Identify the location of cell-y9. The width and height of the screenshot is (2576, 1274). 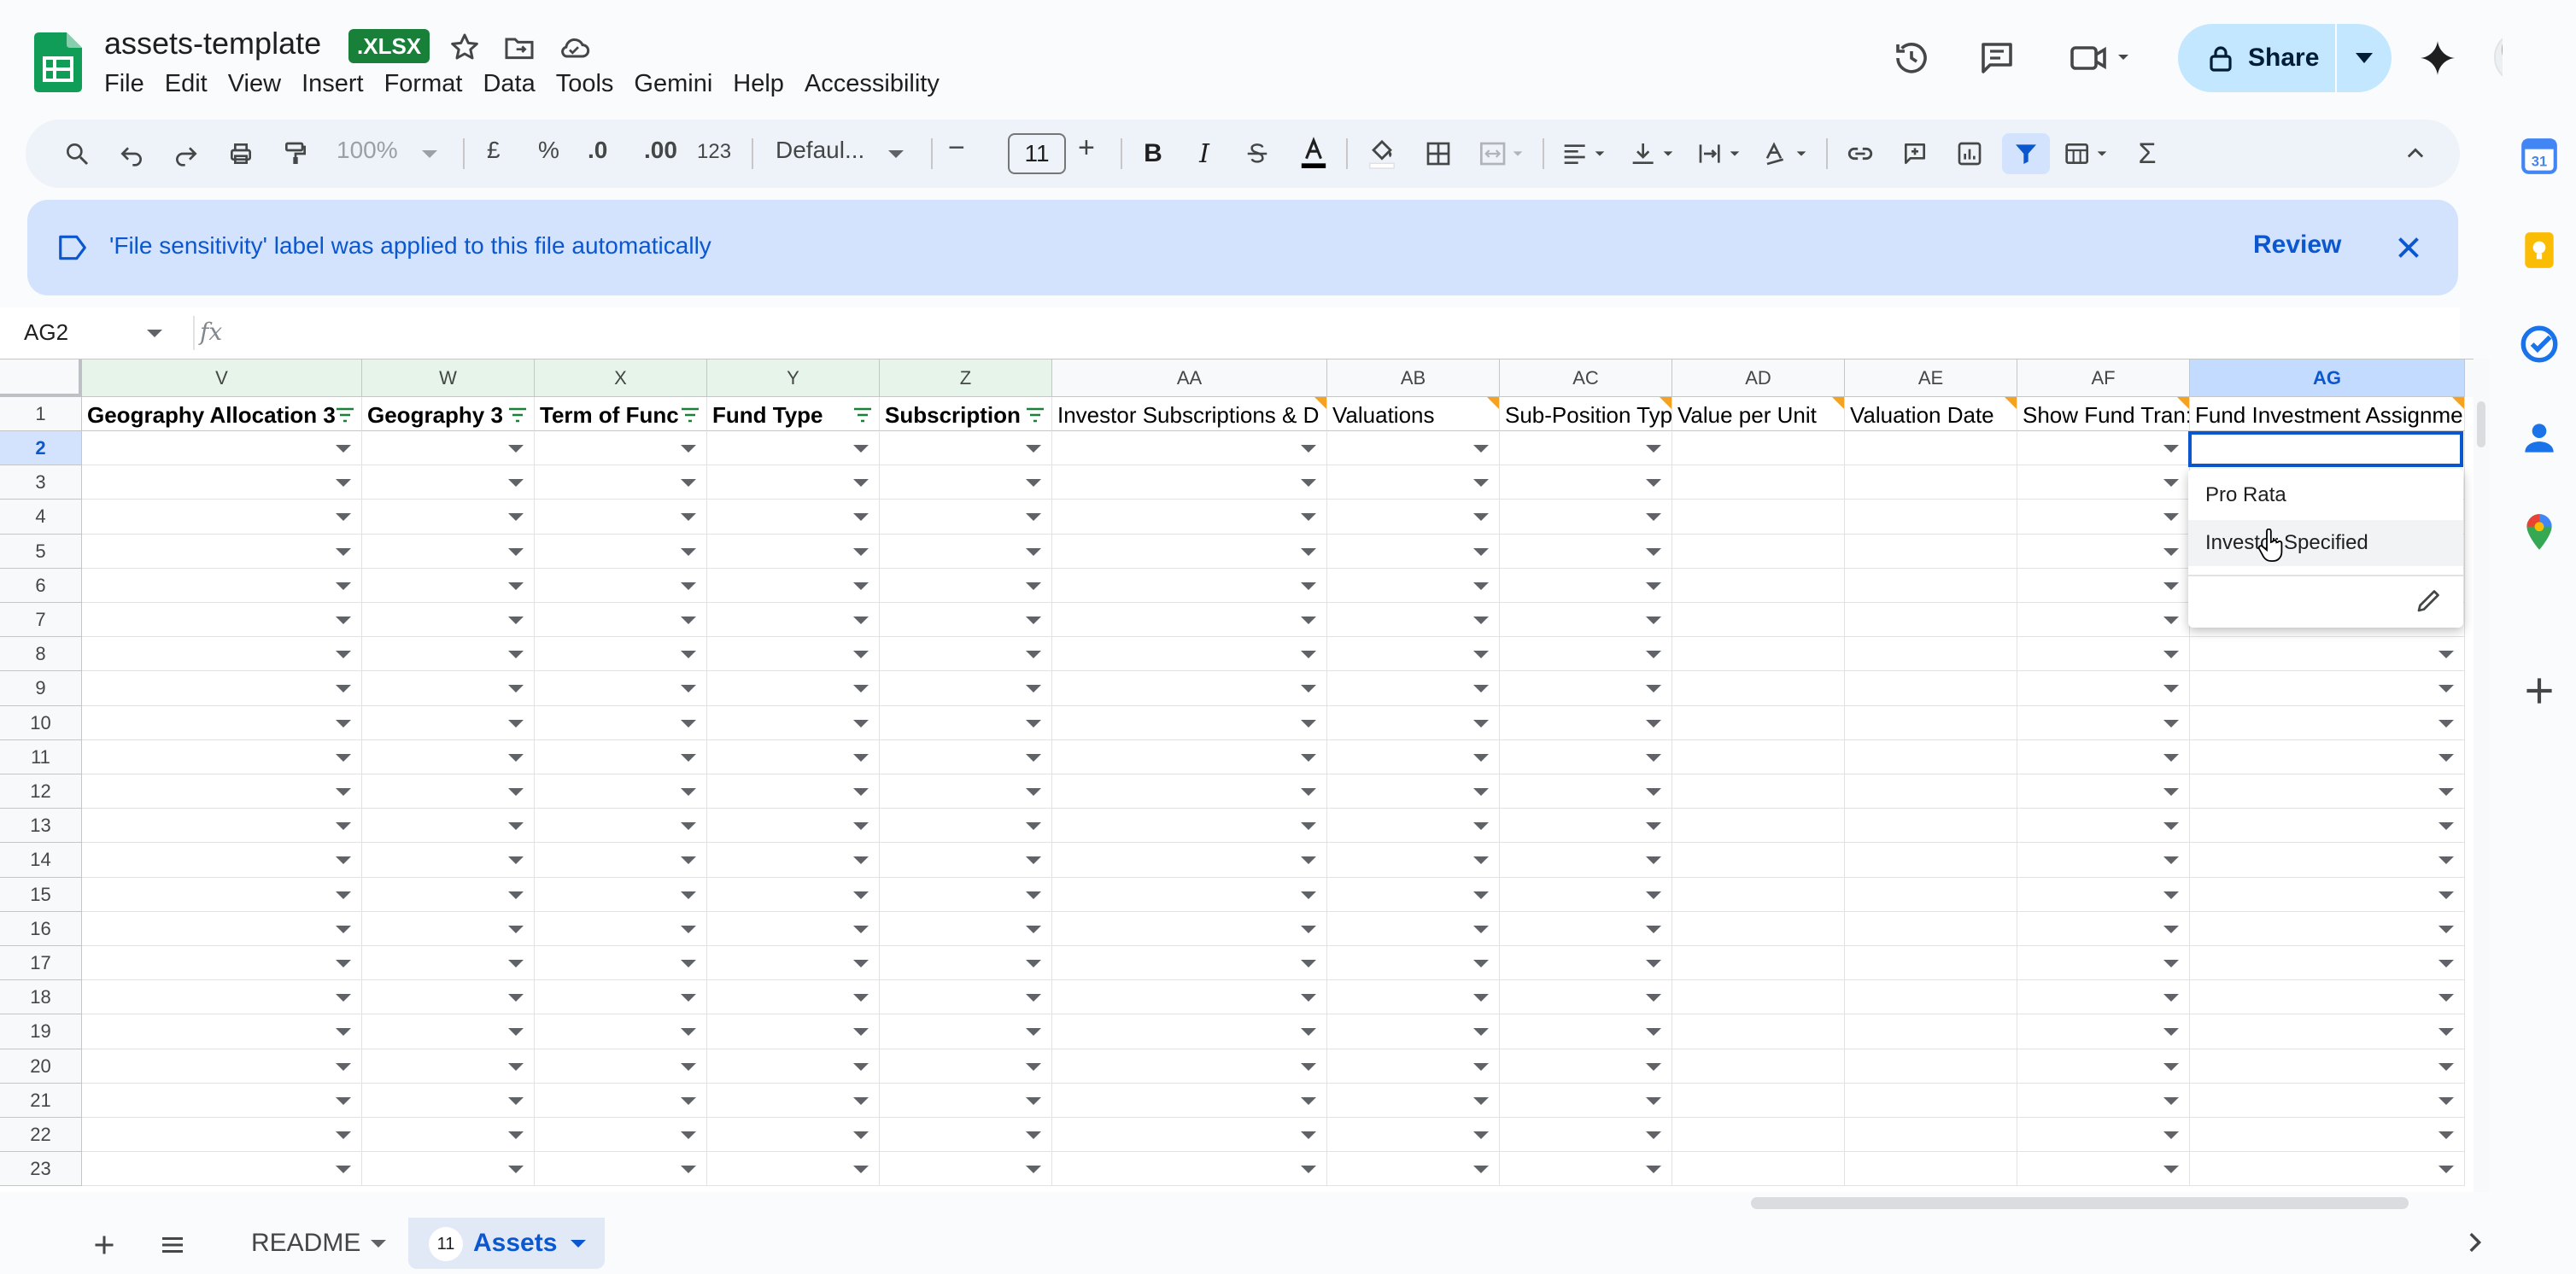
(793, 688).